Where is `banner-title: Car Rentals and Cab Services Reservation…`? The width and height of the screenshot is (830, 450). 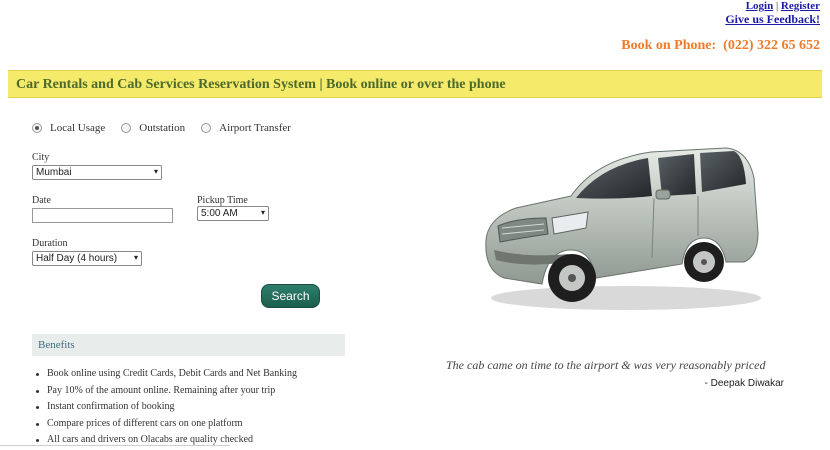
banner-title: Car Rentals and Cab Services Reservation… is located at coordinates (261, 84).